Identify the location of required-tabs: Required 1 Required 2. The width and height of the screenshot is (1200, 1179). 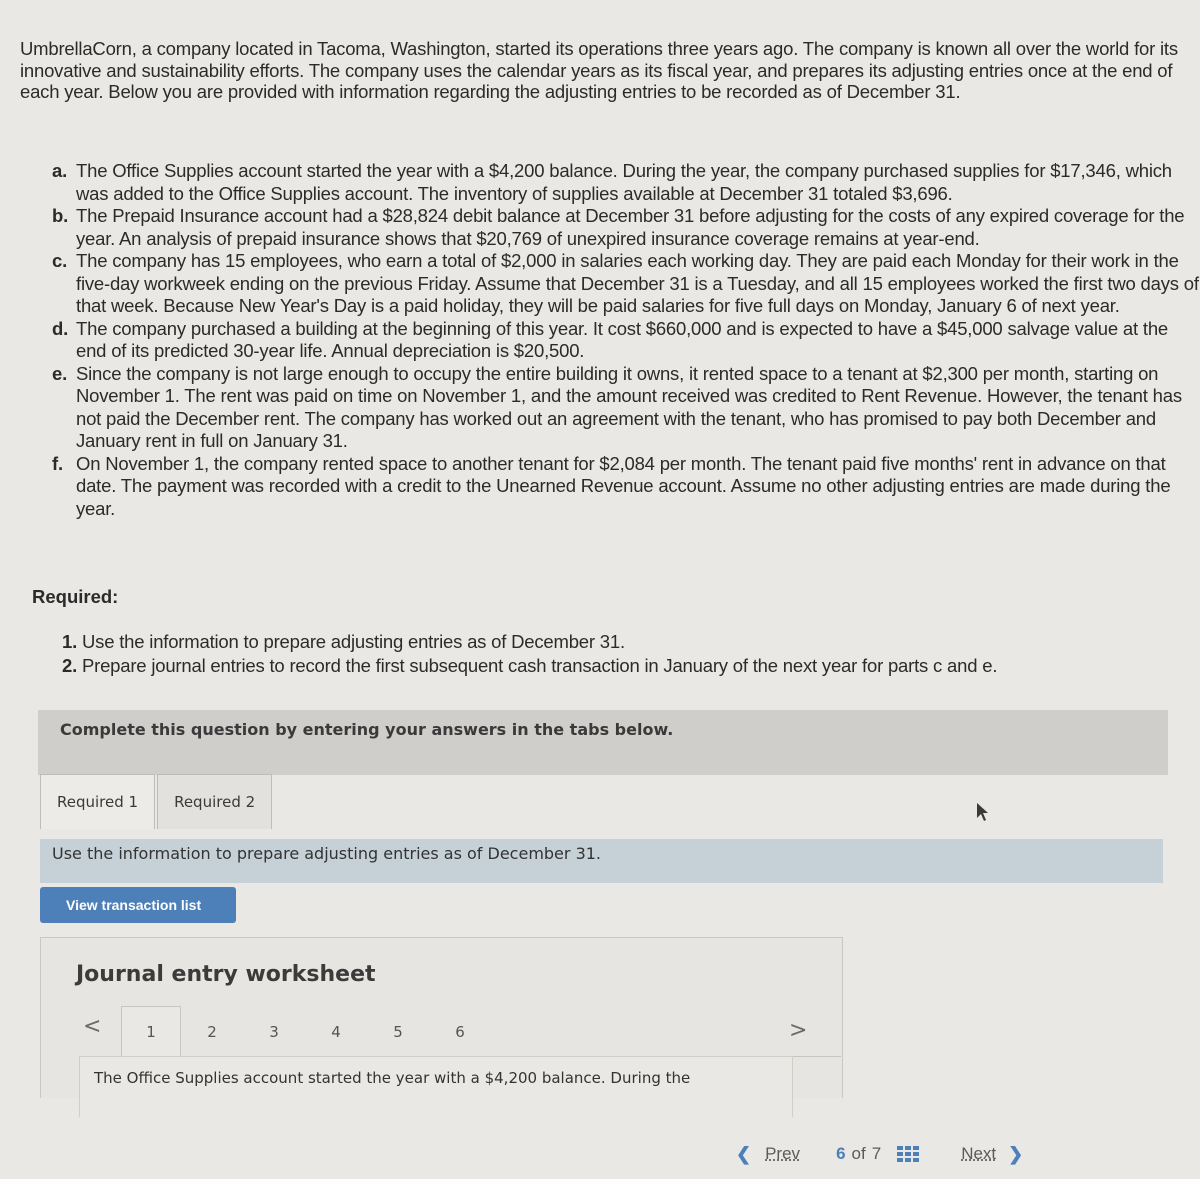
(157, 802).